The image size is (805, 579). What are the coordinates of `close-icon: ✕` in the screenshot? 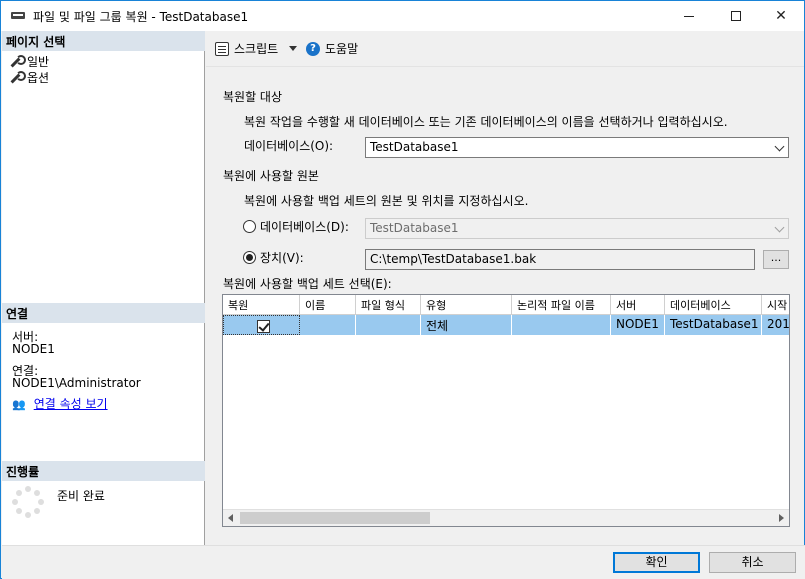 It's located at (781, 16).